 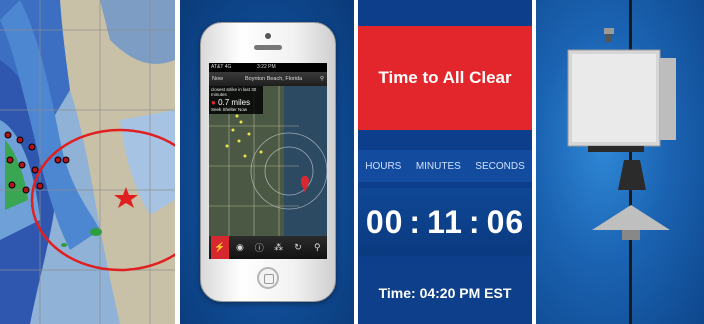 I want to click on minutes-value: 11, so click(x=445, y=221).